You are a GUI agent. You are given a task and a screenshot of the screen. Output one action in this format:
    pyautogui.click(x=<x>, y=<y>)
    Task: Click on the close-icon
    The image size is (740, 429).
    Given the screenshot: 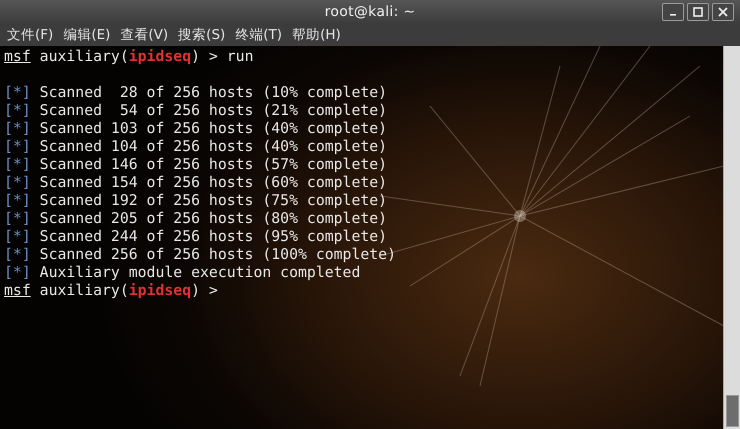 What is the action you would take?
    pyautogui.click(x=723, y=12)
    